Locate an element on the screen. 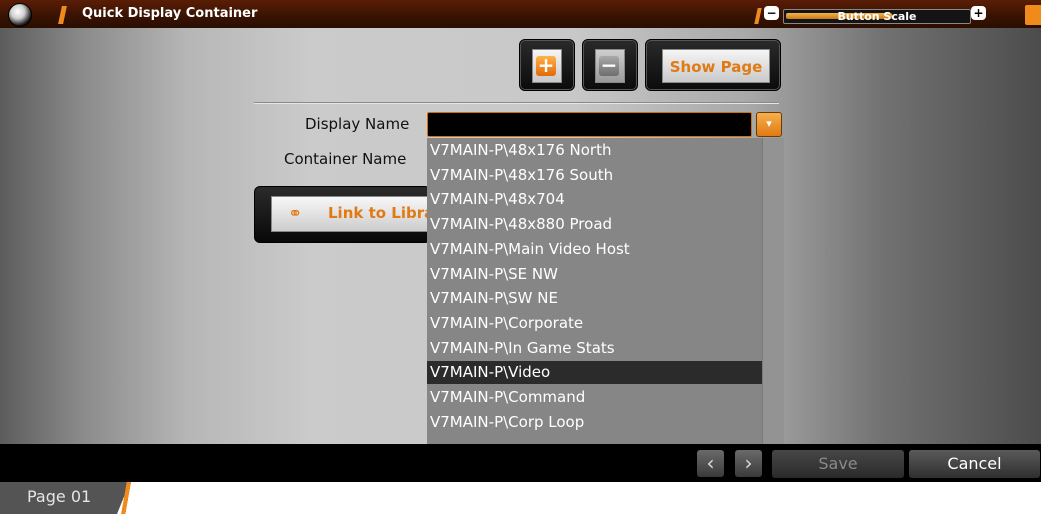 Image resolution: width=1041 pixels, height=514 pixels. show-page-label: Show Page is located at coordinates (716, 67).